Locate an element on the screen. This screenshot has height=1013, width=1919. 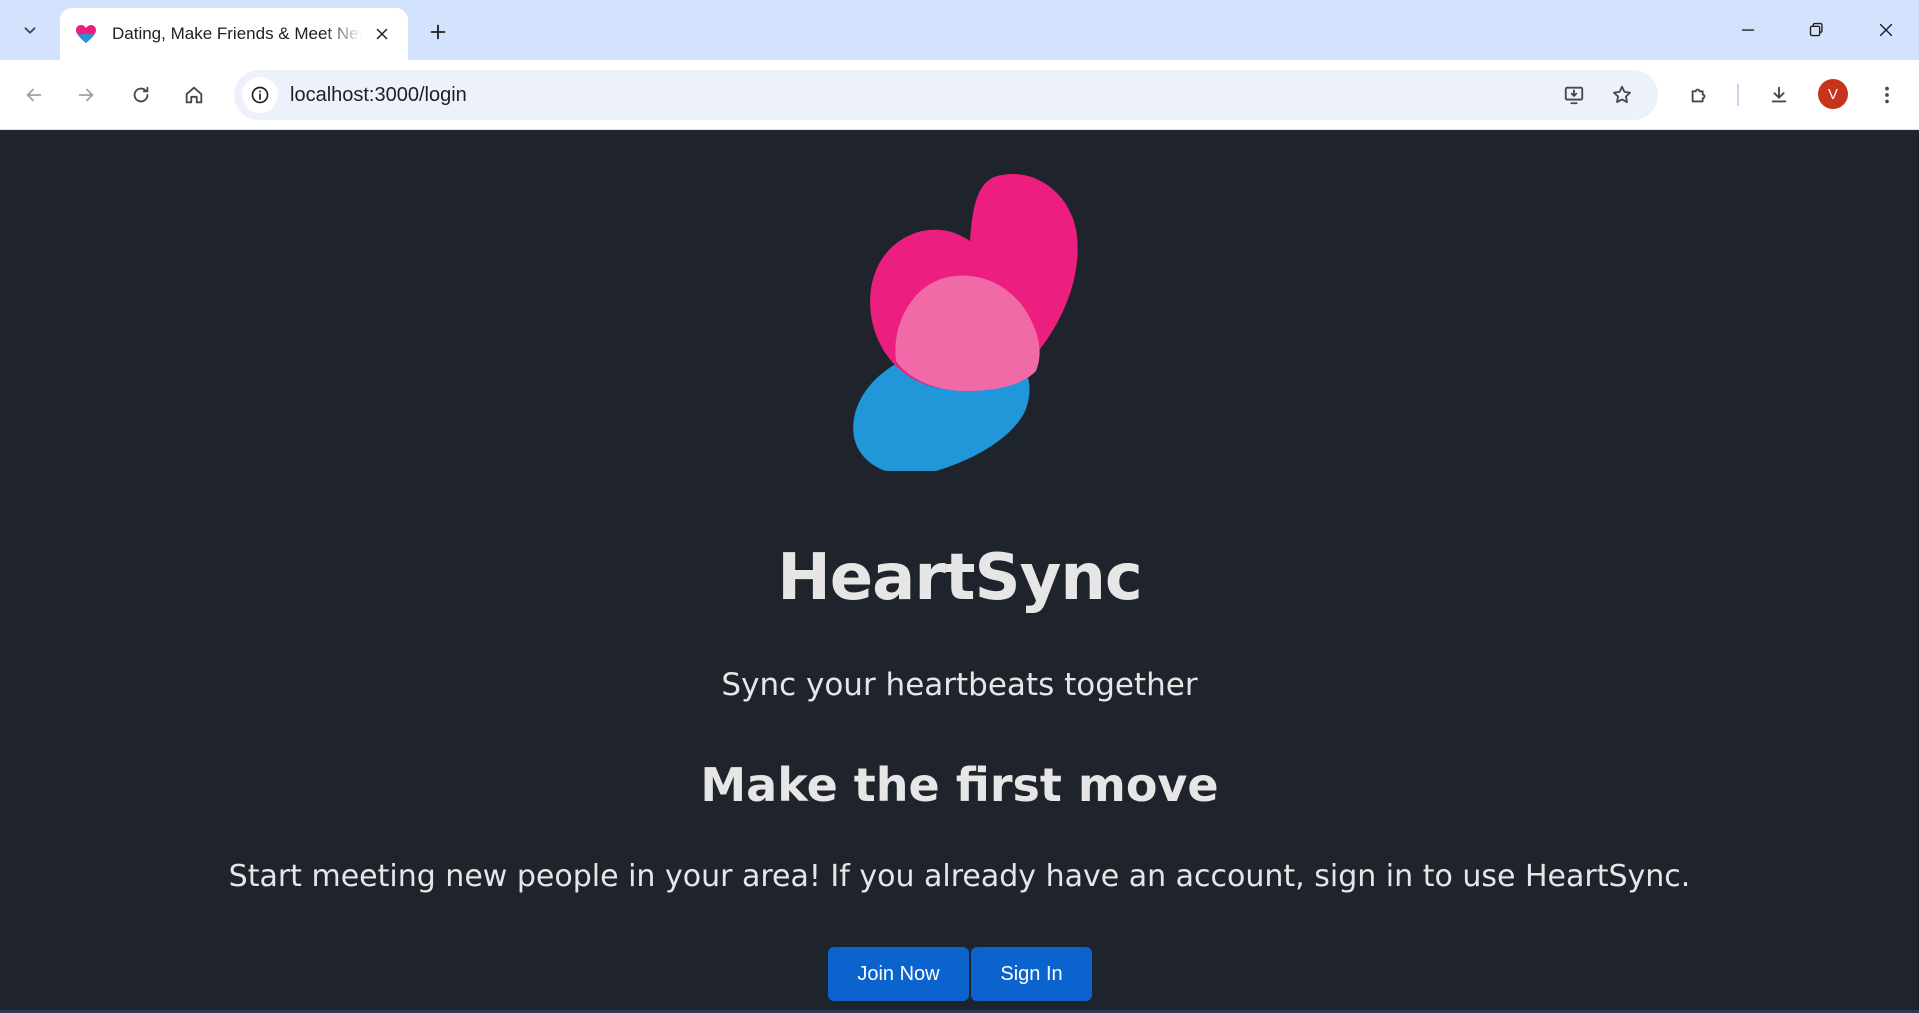
downloads-button is located at coordinates (1779, 95).